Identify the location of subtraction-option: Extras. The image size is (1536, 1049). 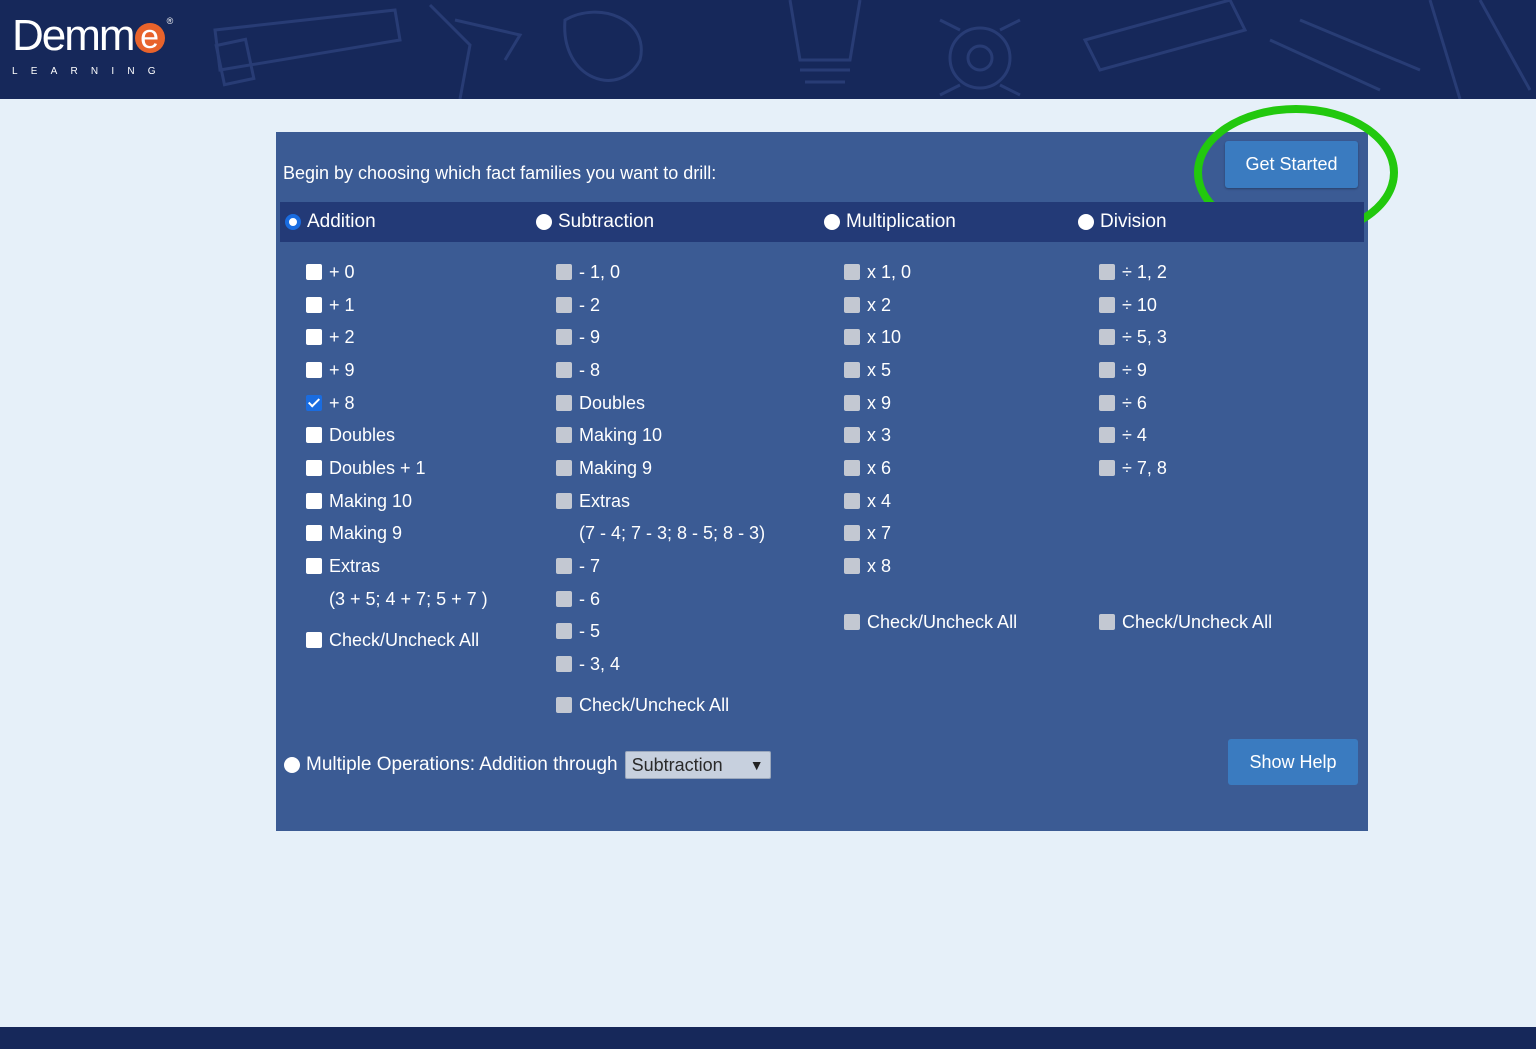
(593, 501).